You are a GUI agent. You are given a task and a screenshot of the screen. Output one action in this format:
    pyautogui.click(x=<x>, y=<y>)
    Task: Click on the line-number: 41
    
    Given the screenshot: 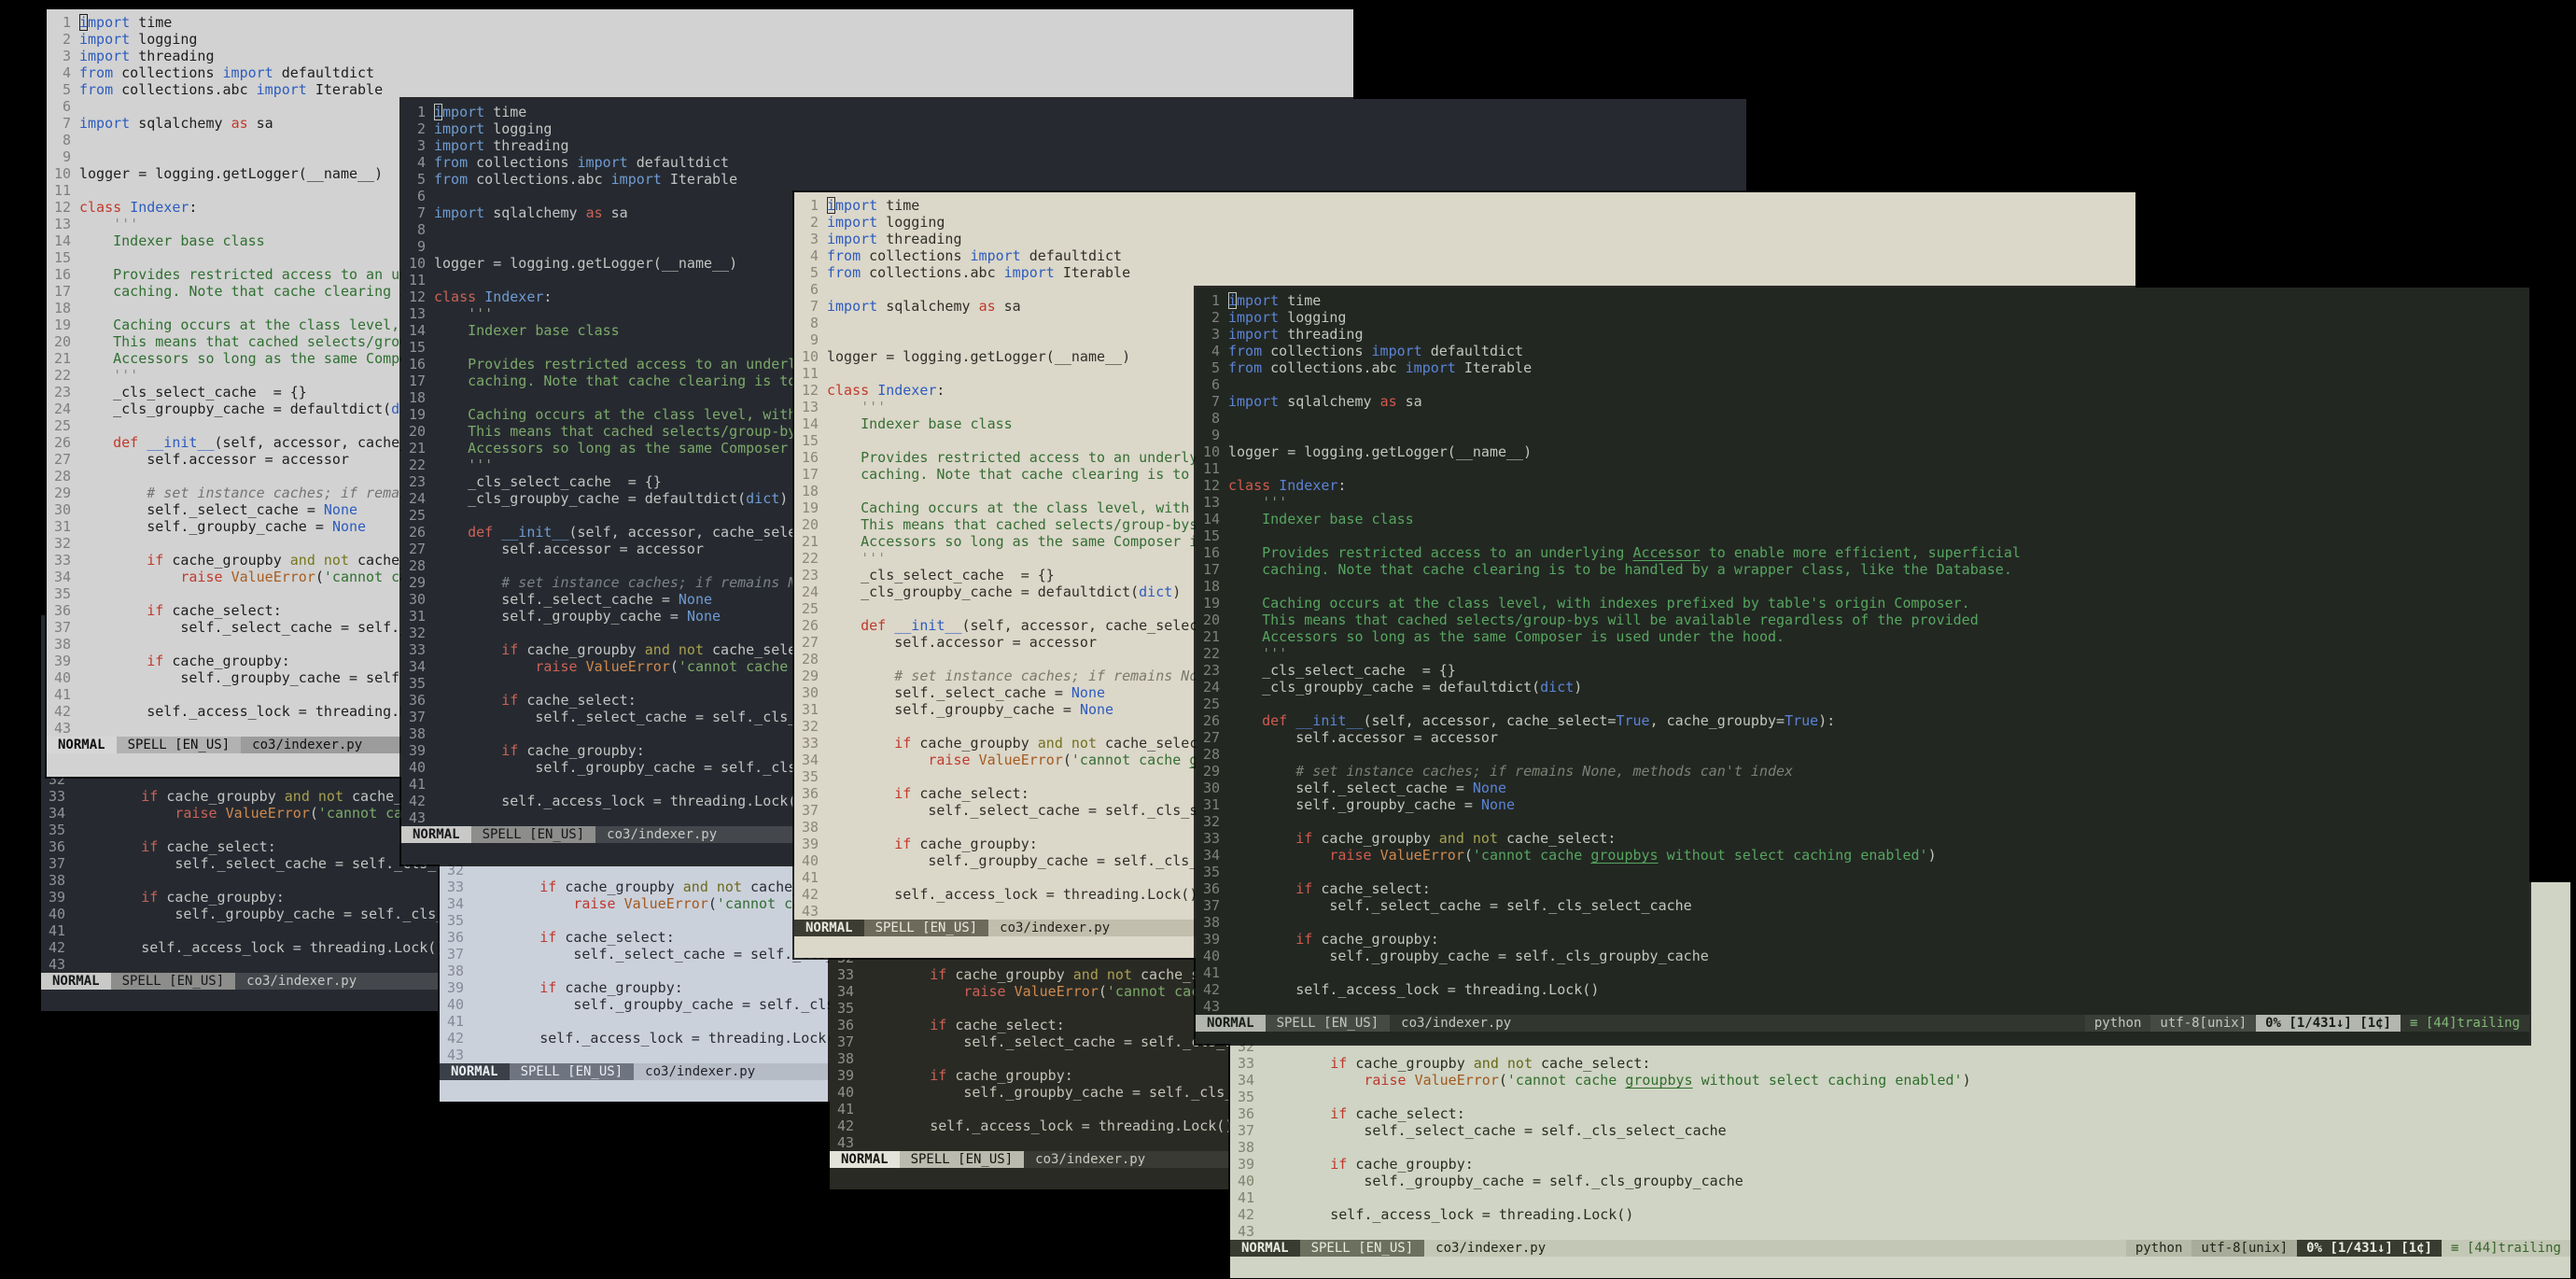 What is the action you would take?
    pyautogui.click(x=1212, y=972)
    